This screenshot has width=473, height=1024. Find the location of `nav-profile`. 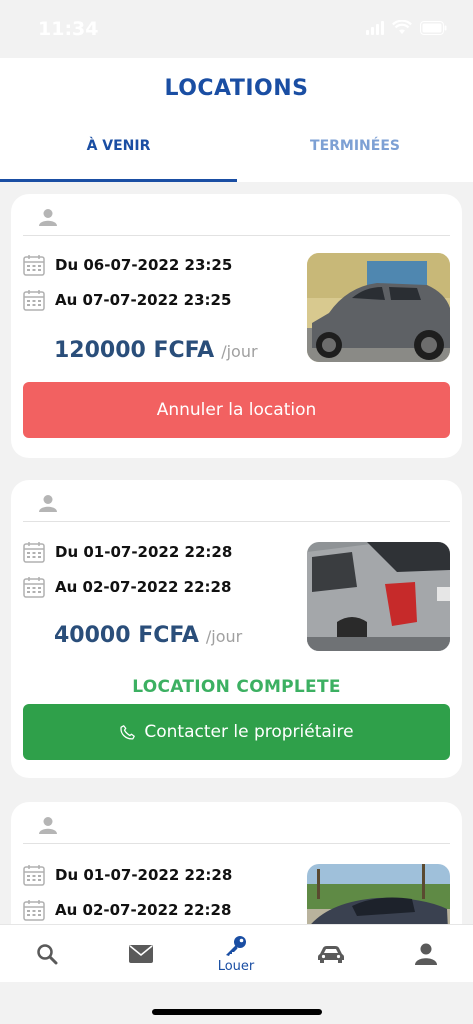

nav-profile is located at coordinates (426, 954).